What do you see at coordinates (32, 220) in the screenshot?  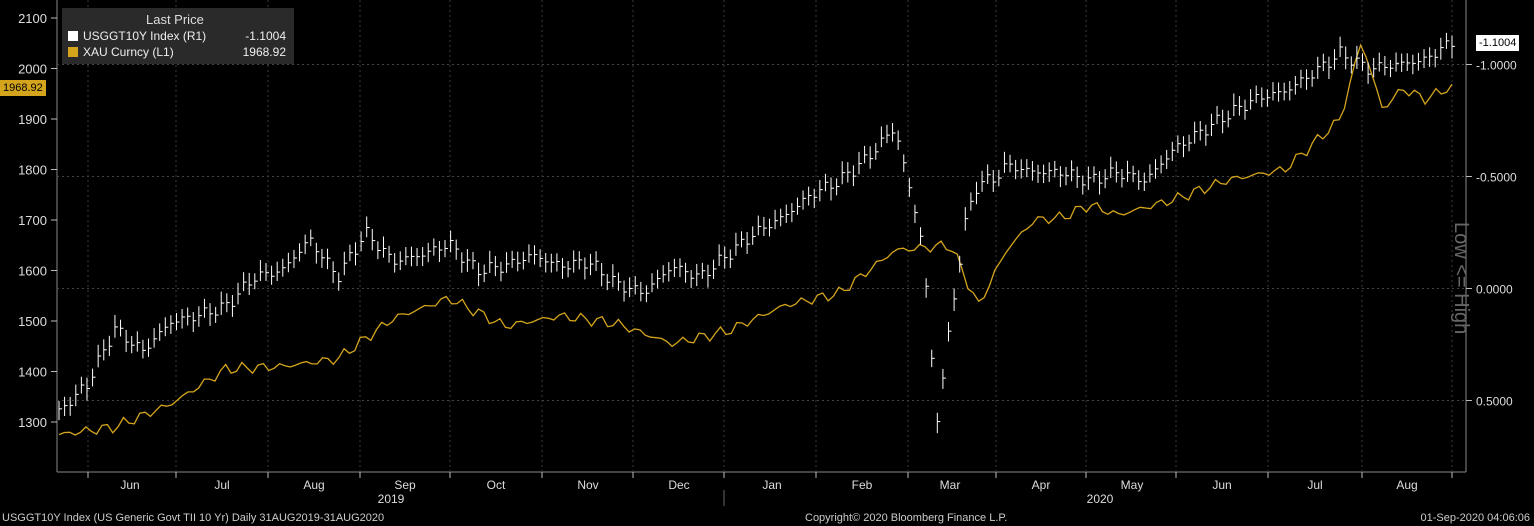 I see `left-axis-tick-label: 1700` at bounding box center [32, 220].